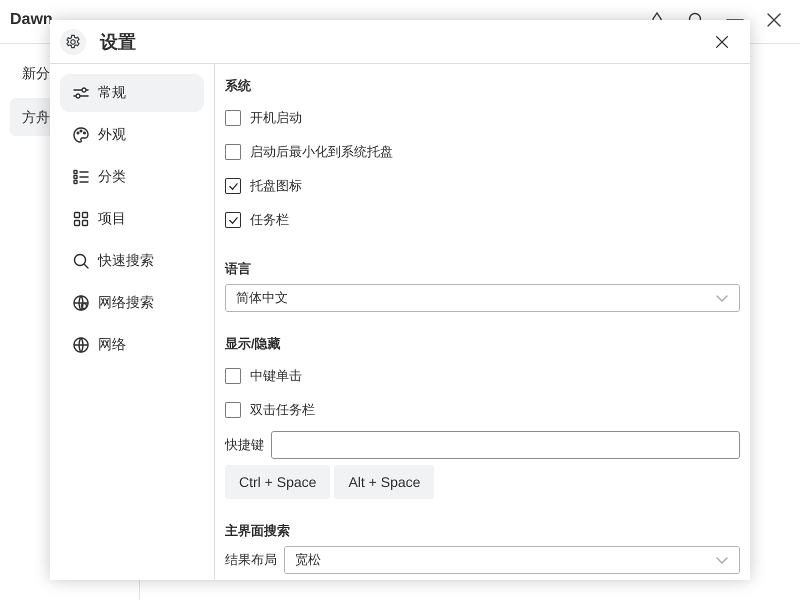 The height and width of the screenshot is (600, 800). I want to click on checkbox-label: 任务栏, so click(269, 220).